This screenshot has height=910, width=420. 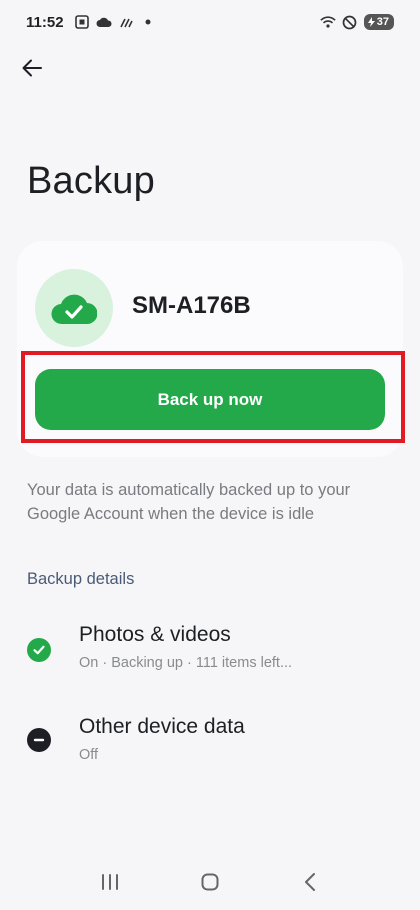 I want to click on charging-bolt-icon, so click(x=371, y=22).